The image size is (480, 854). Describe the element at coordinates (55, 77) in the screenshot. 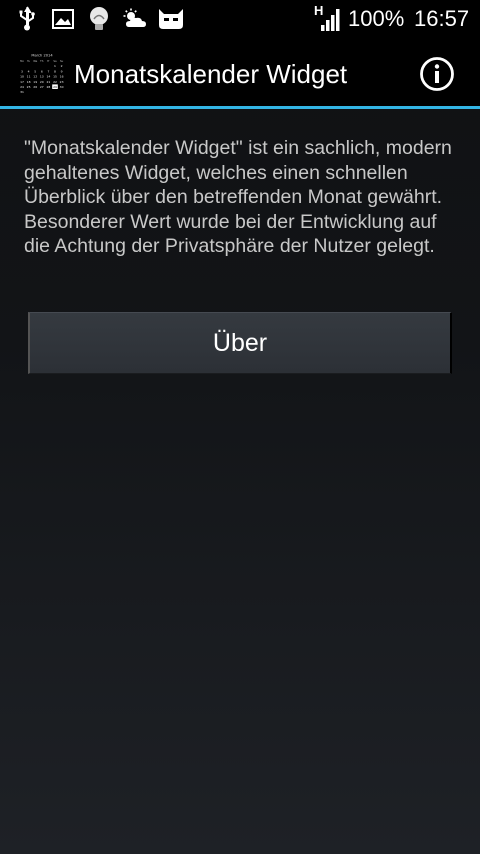

I see `calendar-day: 15` at that location.